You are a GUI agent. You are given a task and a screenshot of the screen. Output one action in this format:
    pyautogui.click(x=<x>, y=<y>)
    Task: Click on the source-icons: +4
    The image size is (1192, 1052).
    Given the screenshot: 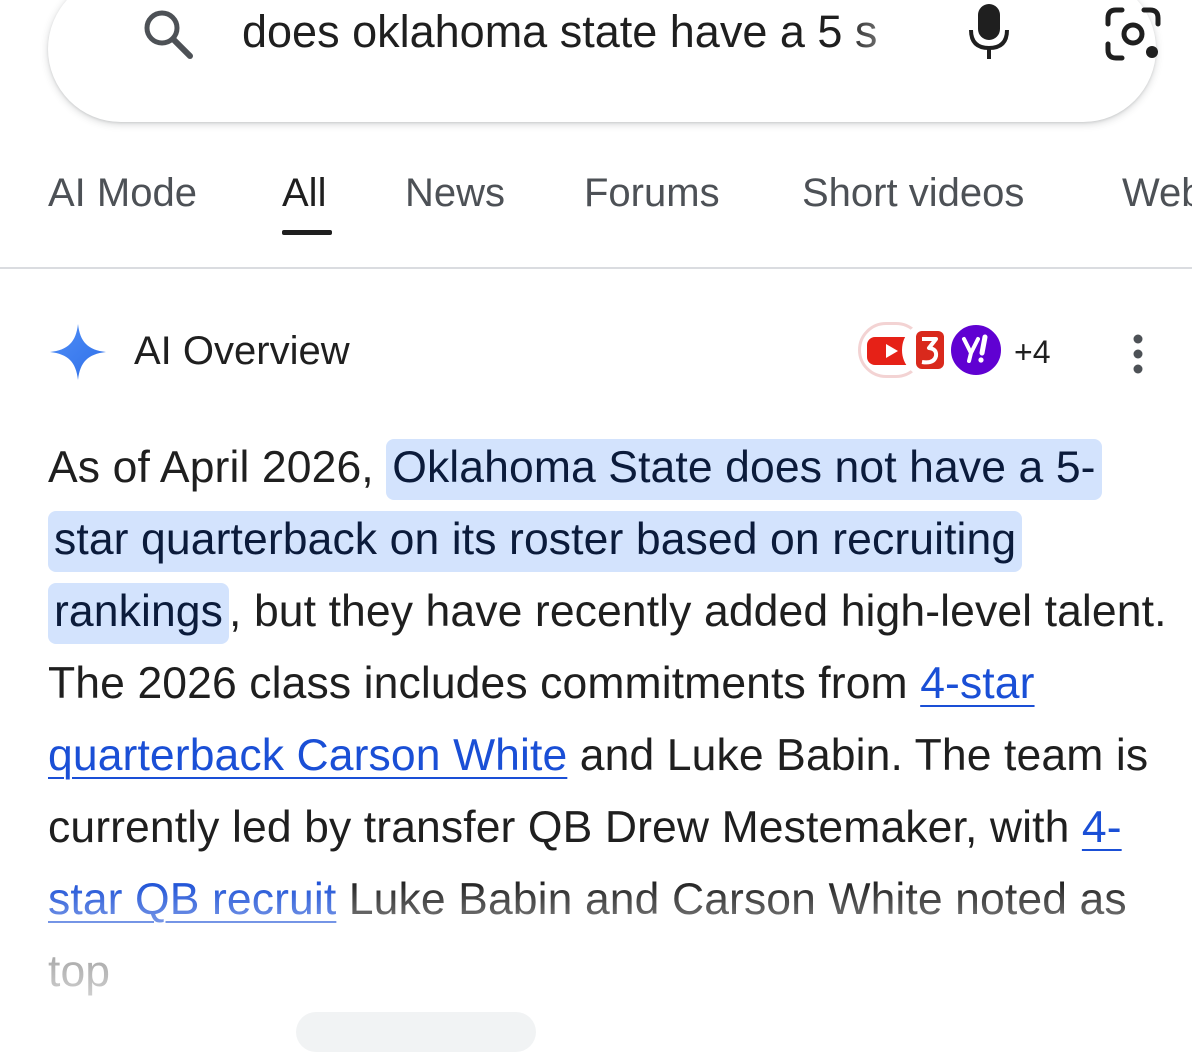 What is the action you would take?
    pyautogui.click(x=968, y=352)
    